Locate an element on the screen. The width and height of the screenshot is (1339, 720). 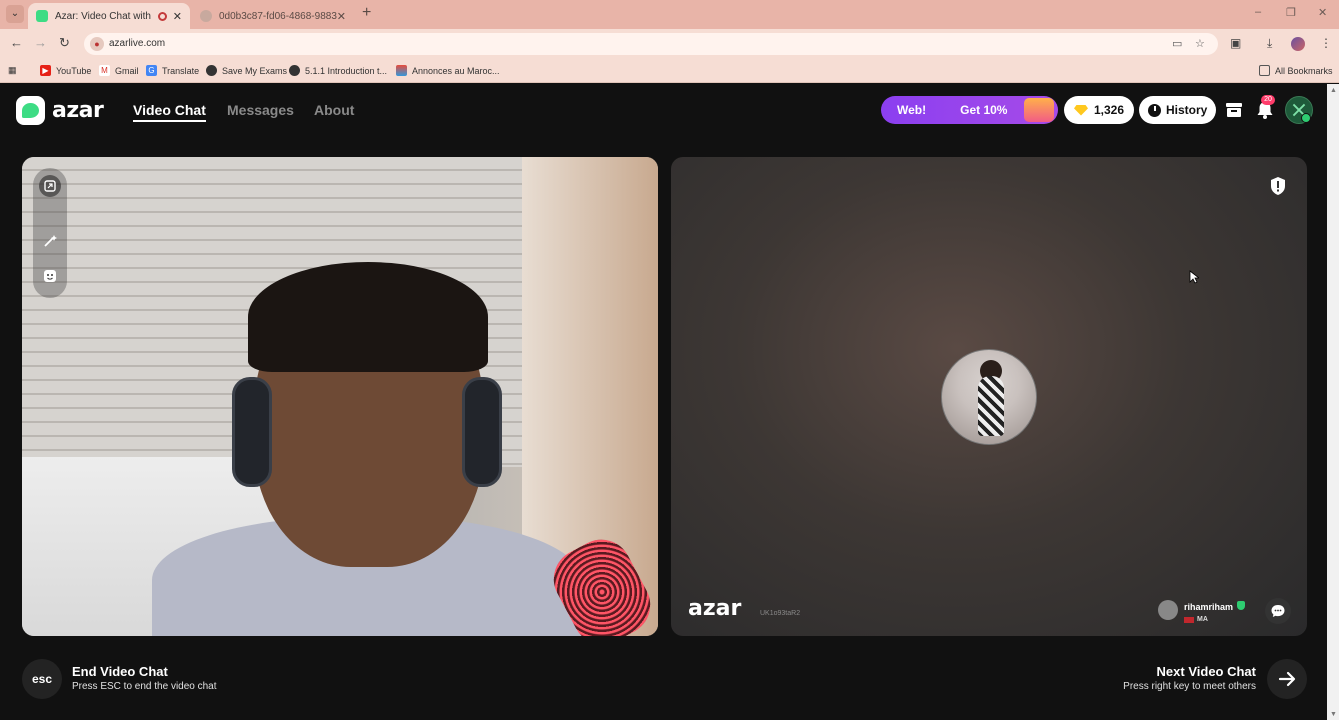
headphone-left is located at coordinates (252, 432).